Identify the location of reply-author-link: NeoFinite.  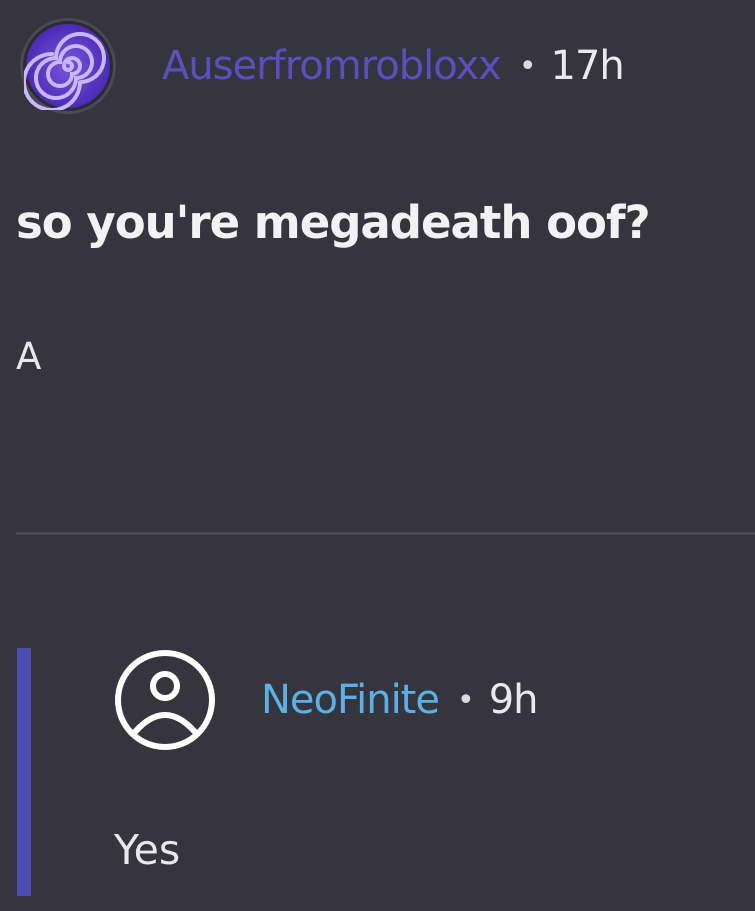
(350, 700).